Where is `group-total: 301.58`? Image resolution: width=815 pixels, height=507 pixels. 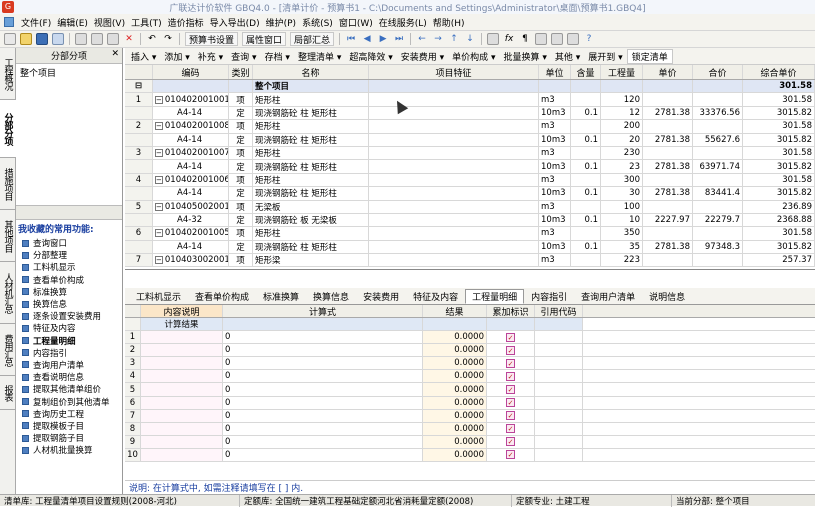
group-total: 301.58 is located at coordinates (779, 86).